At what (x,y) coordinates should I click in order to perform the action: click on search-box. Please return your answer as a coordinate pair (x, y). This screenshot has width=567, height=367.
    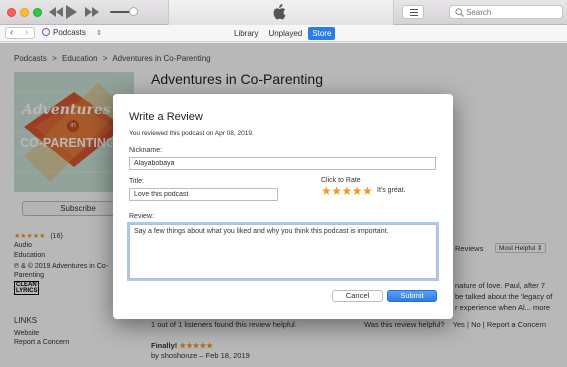
    Looking at the image, I should click on (506, 12).